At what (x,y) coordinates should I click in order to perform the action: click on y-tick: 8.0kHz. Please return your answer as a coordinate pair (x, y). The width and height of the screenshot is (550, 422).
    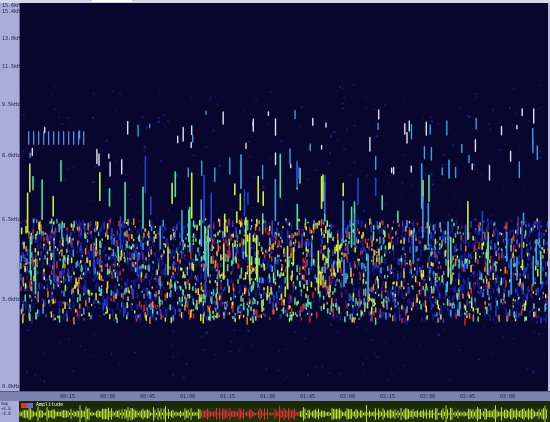
    Looking at the image, I should click on (11, 156).